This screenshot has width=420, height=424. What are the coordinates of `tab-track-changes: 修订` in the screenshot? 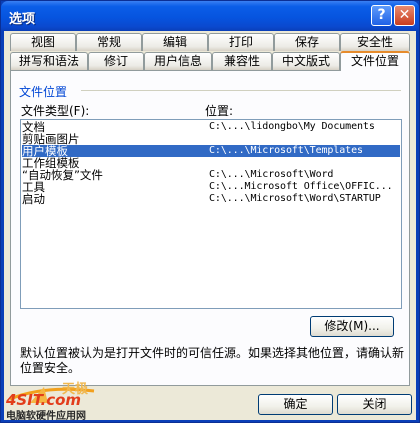 It's located at (116, 61).